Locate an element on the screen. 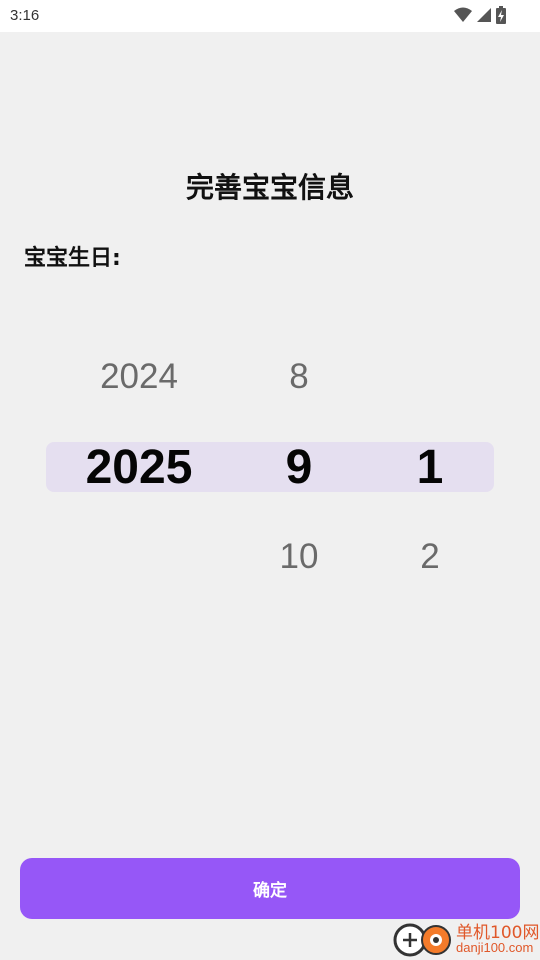 The width and height of the screenshot is (540, 960). month-prev: 8 is located at coordinates (299, 377).